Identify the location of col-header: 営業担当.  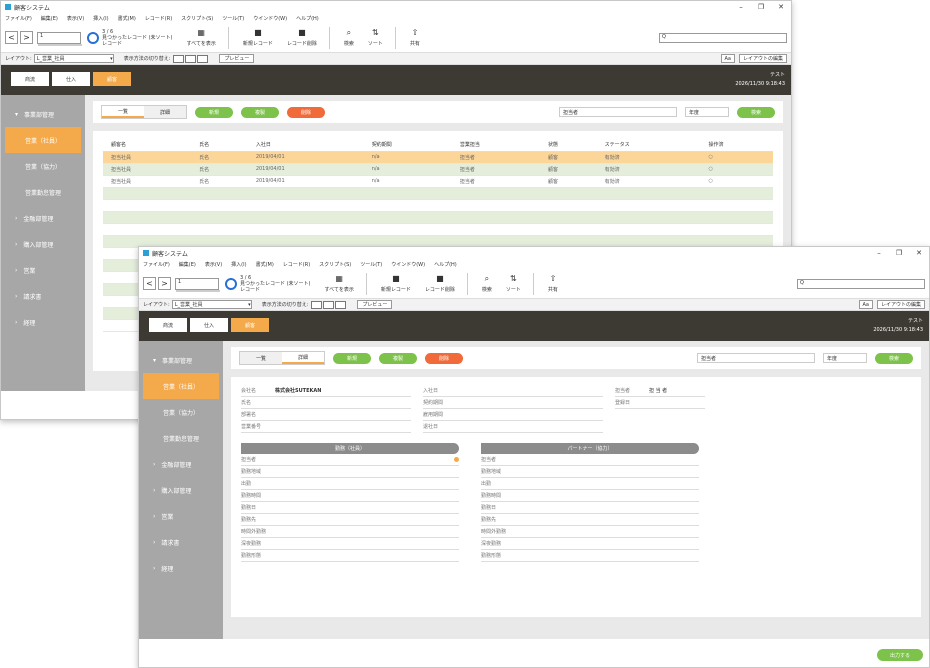
(495, 145).